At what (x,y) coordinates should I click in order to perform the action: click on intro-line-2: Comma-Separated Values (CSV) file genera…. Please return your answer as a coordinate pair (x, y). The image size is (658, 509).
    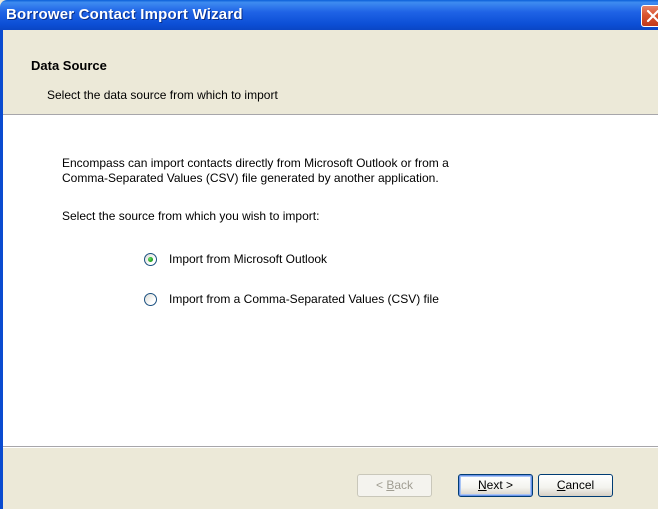
    Looking at the image, I should click on (250, 178).